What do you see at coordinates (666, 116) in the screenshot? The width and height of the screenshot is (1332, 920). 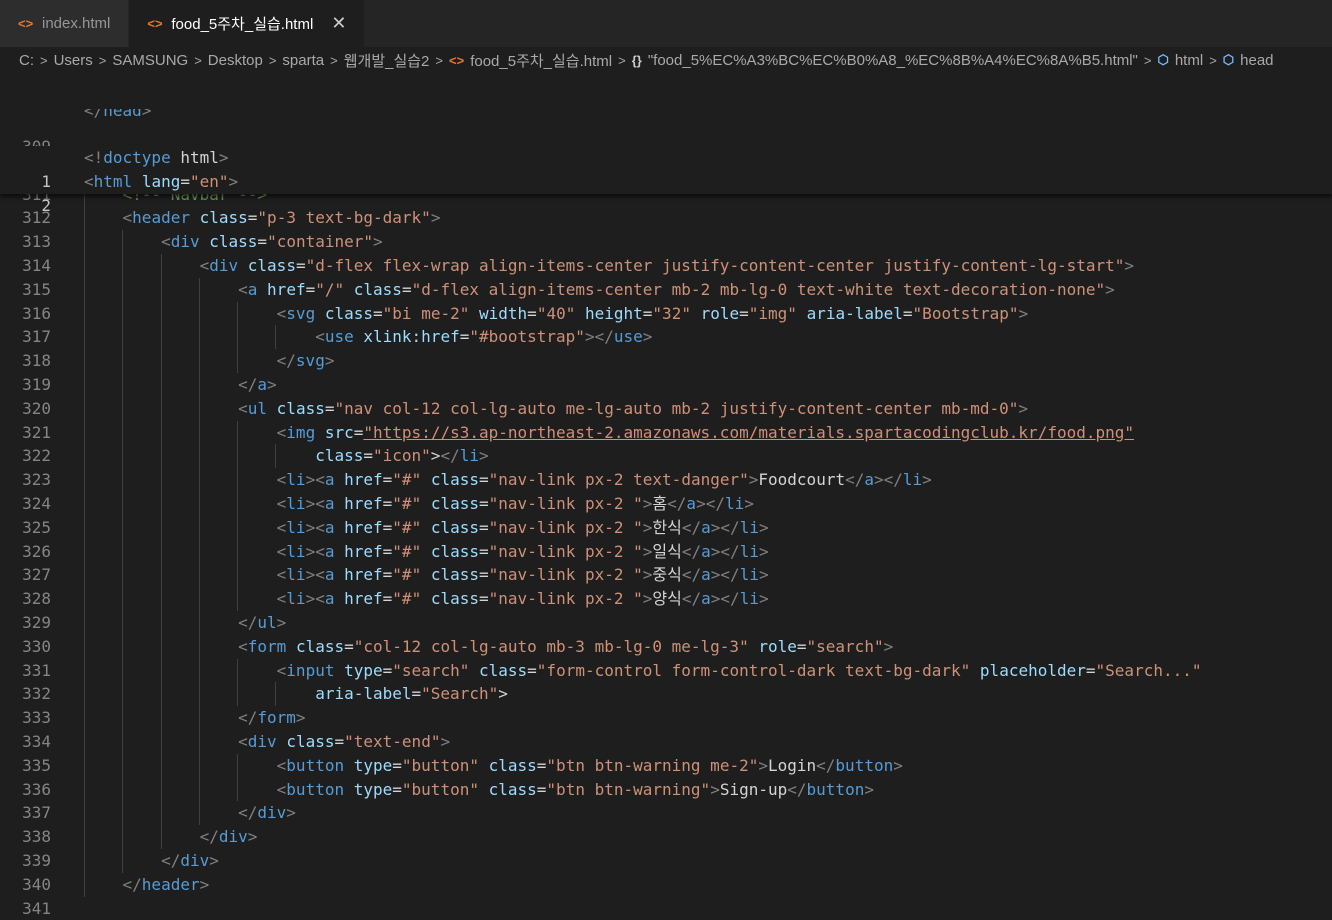 I see `partial-code-line: 308 </head>` at bounding box center [666, 116].